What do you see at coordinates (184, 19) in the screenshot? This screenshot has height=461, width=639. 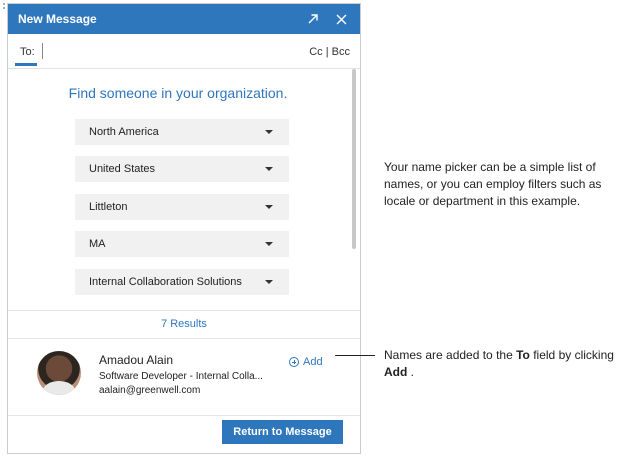 I see `dialog-titlebar: New Message` at bounding box center [184, 19].